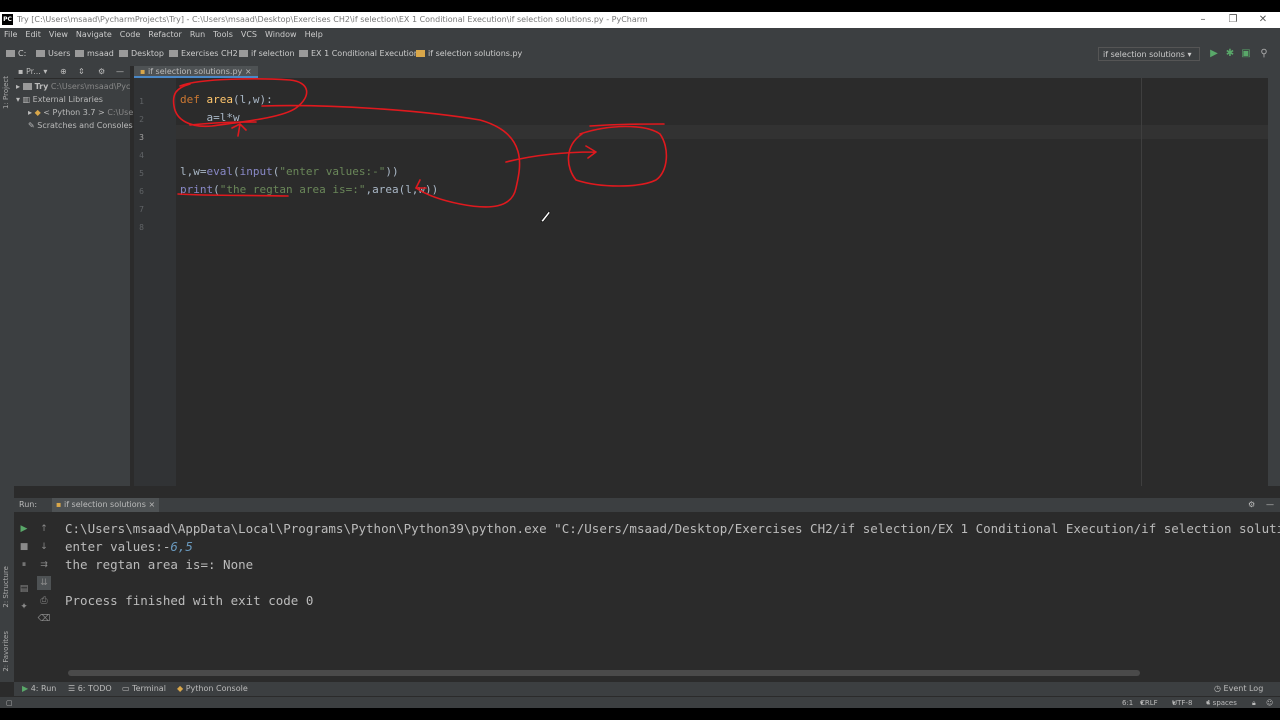 Image resolution: width=1280 pixels, height=720 pixels. Describe the element at coordinates (421, 184) in the screenshot. I see `annotation-arrow-call` at that location.